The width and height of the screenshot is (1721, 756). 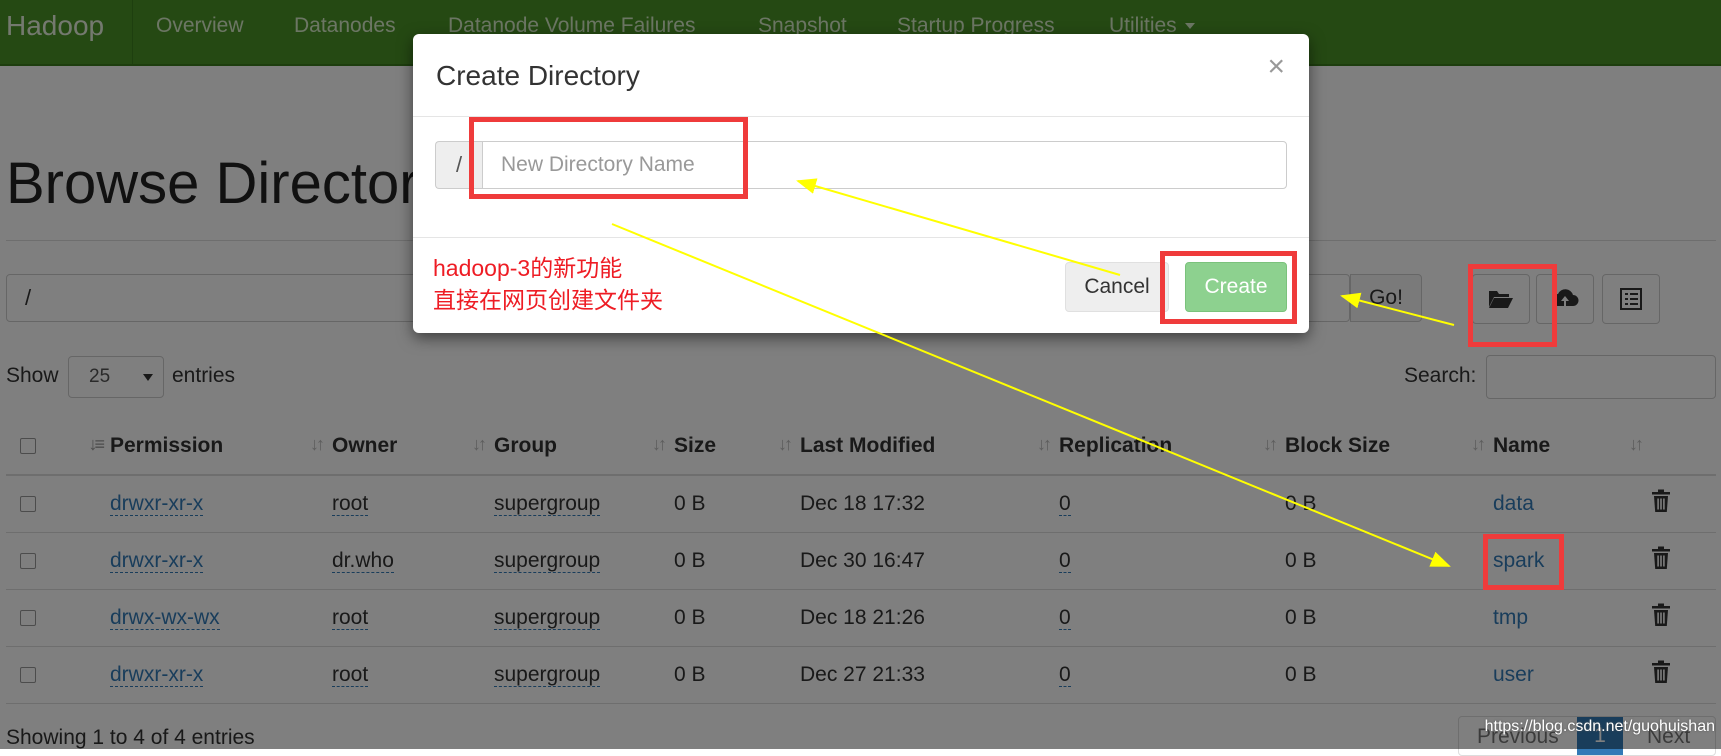 I want to click on watermark: https://blog.csdn.net/guohuishan, so click(x=1599, y=726).